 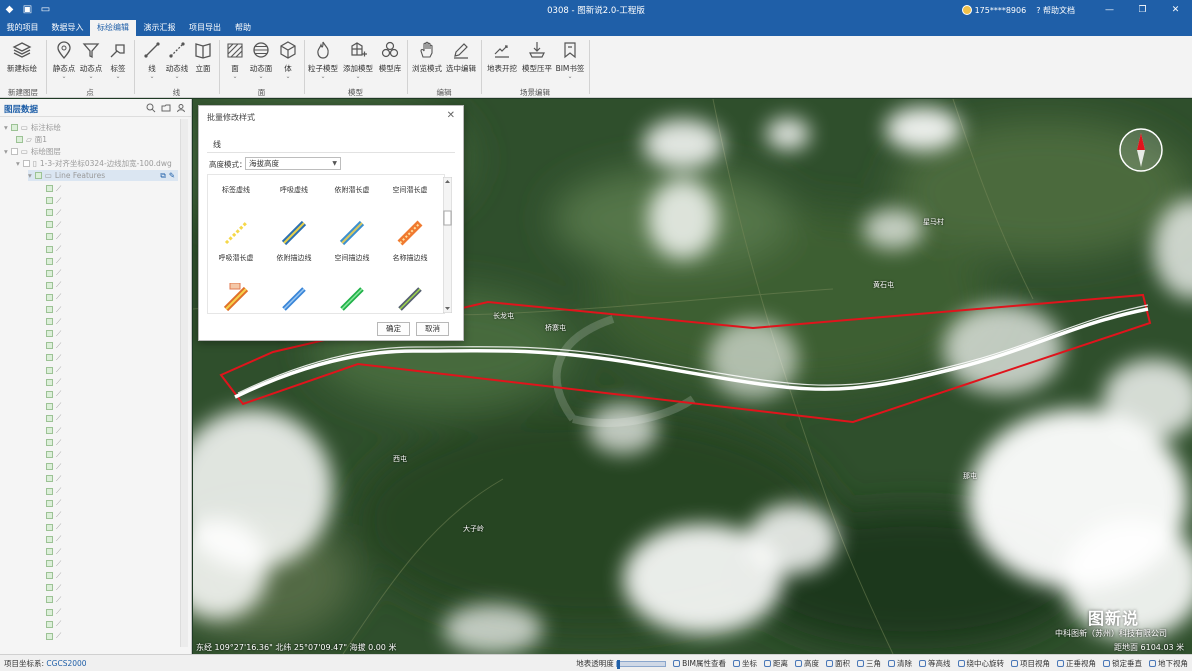 I want to click on tab-demo-report: 演示汇报, so click(x=159, y=28).